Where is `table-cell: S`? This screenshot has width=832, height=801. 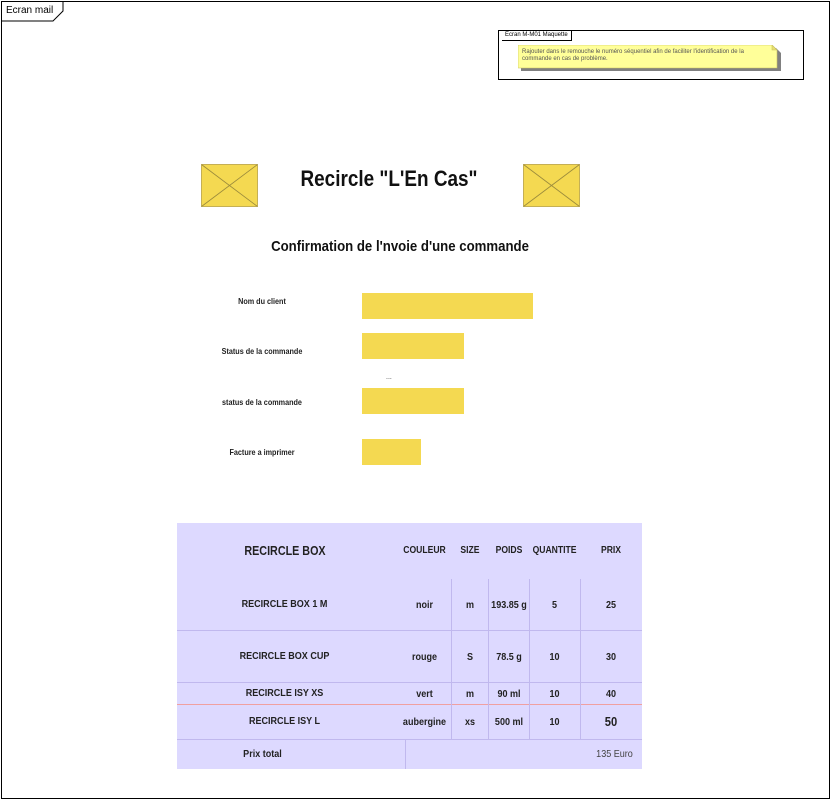
table-cell: S is located at coordinates (470, 657).